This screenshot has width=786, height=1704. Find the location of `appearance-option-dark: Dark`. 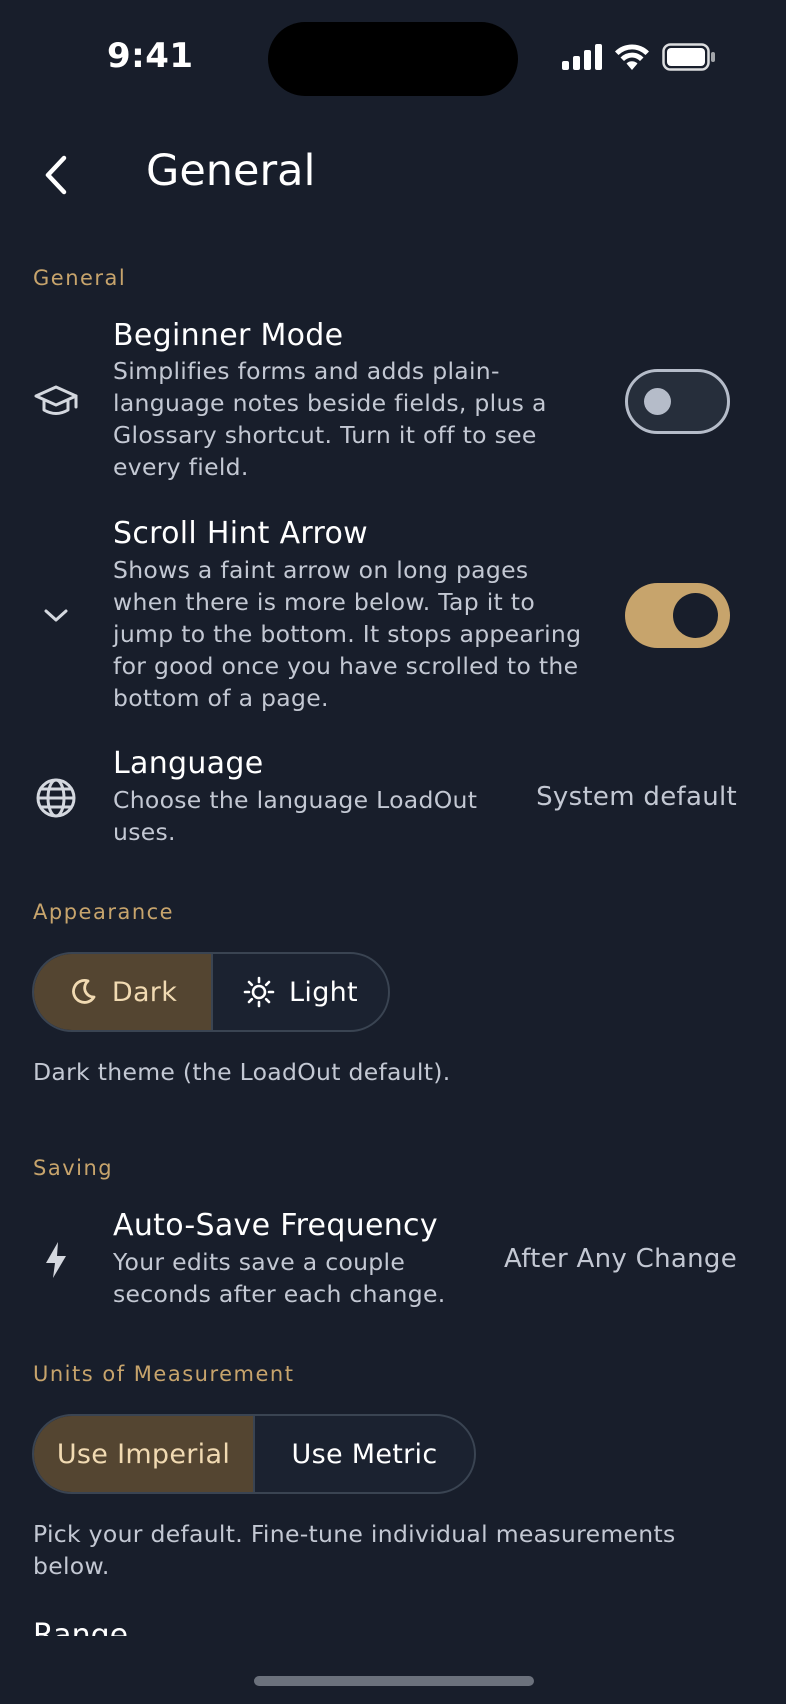

appearance-option-dark: Dark is located at coordinates (122, 992).